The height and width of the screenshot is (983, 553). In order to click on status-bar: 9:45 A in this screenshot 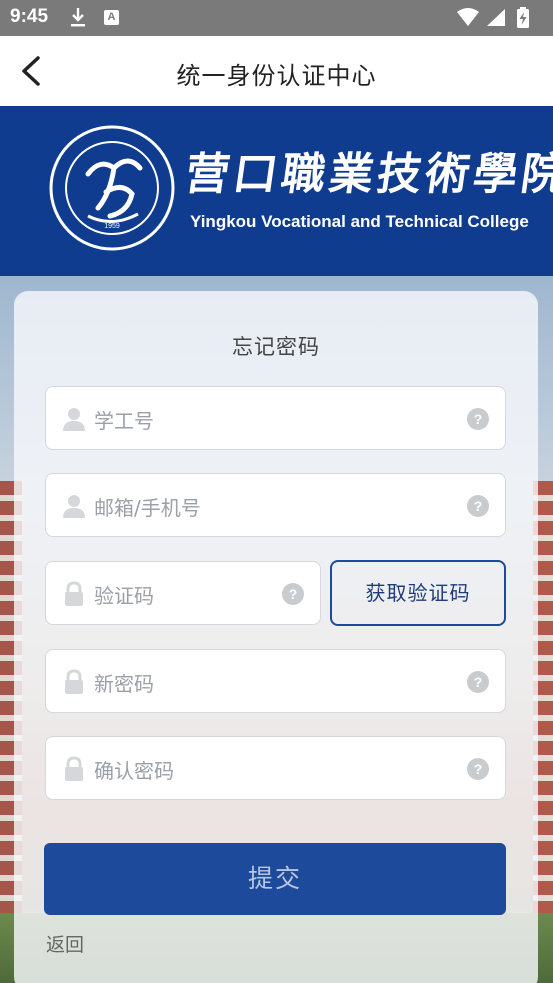, I will do `click(276, 18)`.